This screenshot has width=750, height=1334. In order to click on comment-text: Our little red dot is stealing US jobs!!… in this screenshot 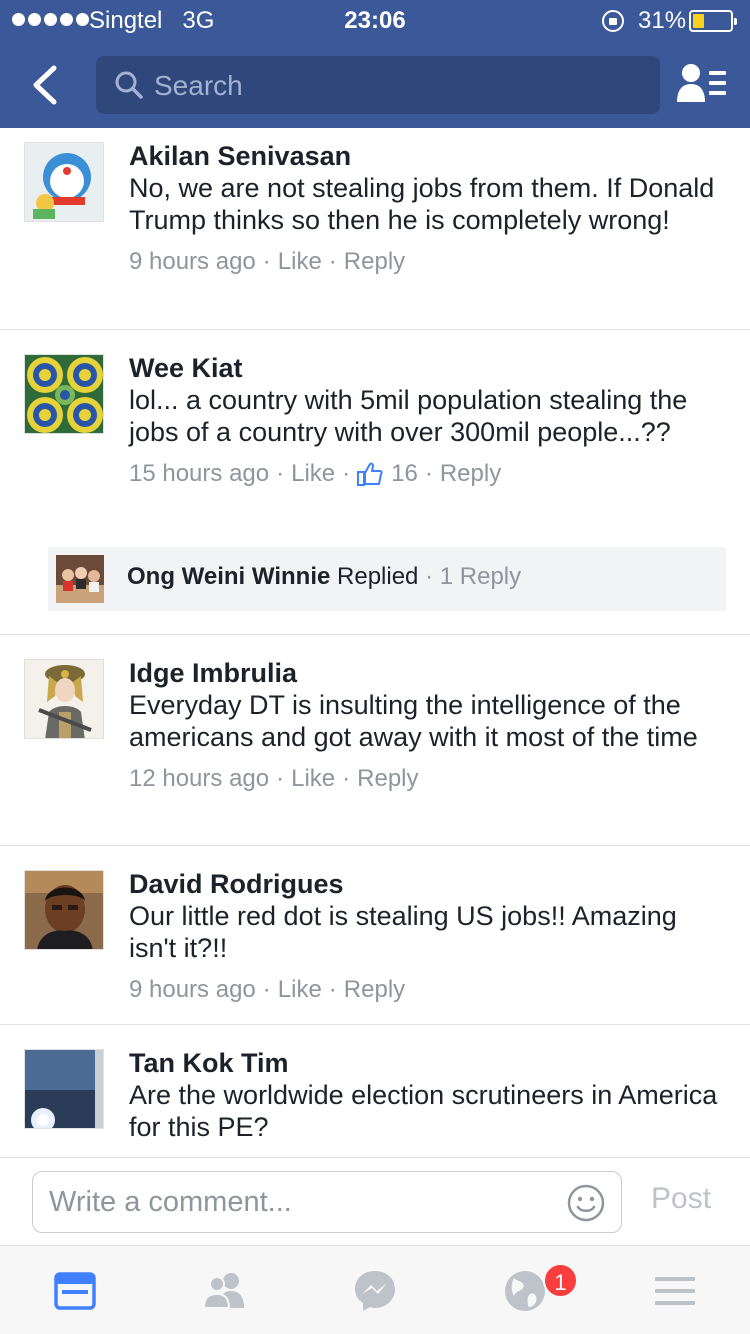, I will do `click(403, 932)`.